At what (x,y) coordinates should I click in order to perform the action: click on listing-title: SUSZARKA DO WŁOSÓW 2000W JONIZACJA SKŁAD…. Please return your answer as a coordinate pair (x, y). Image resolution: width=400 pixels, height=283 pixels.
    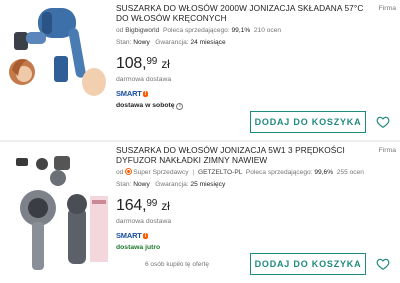
    Looking at the image, I should click on (246, 13).